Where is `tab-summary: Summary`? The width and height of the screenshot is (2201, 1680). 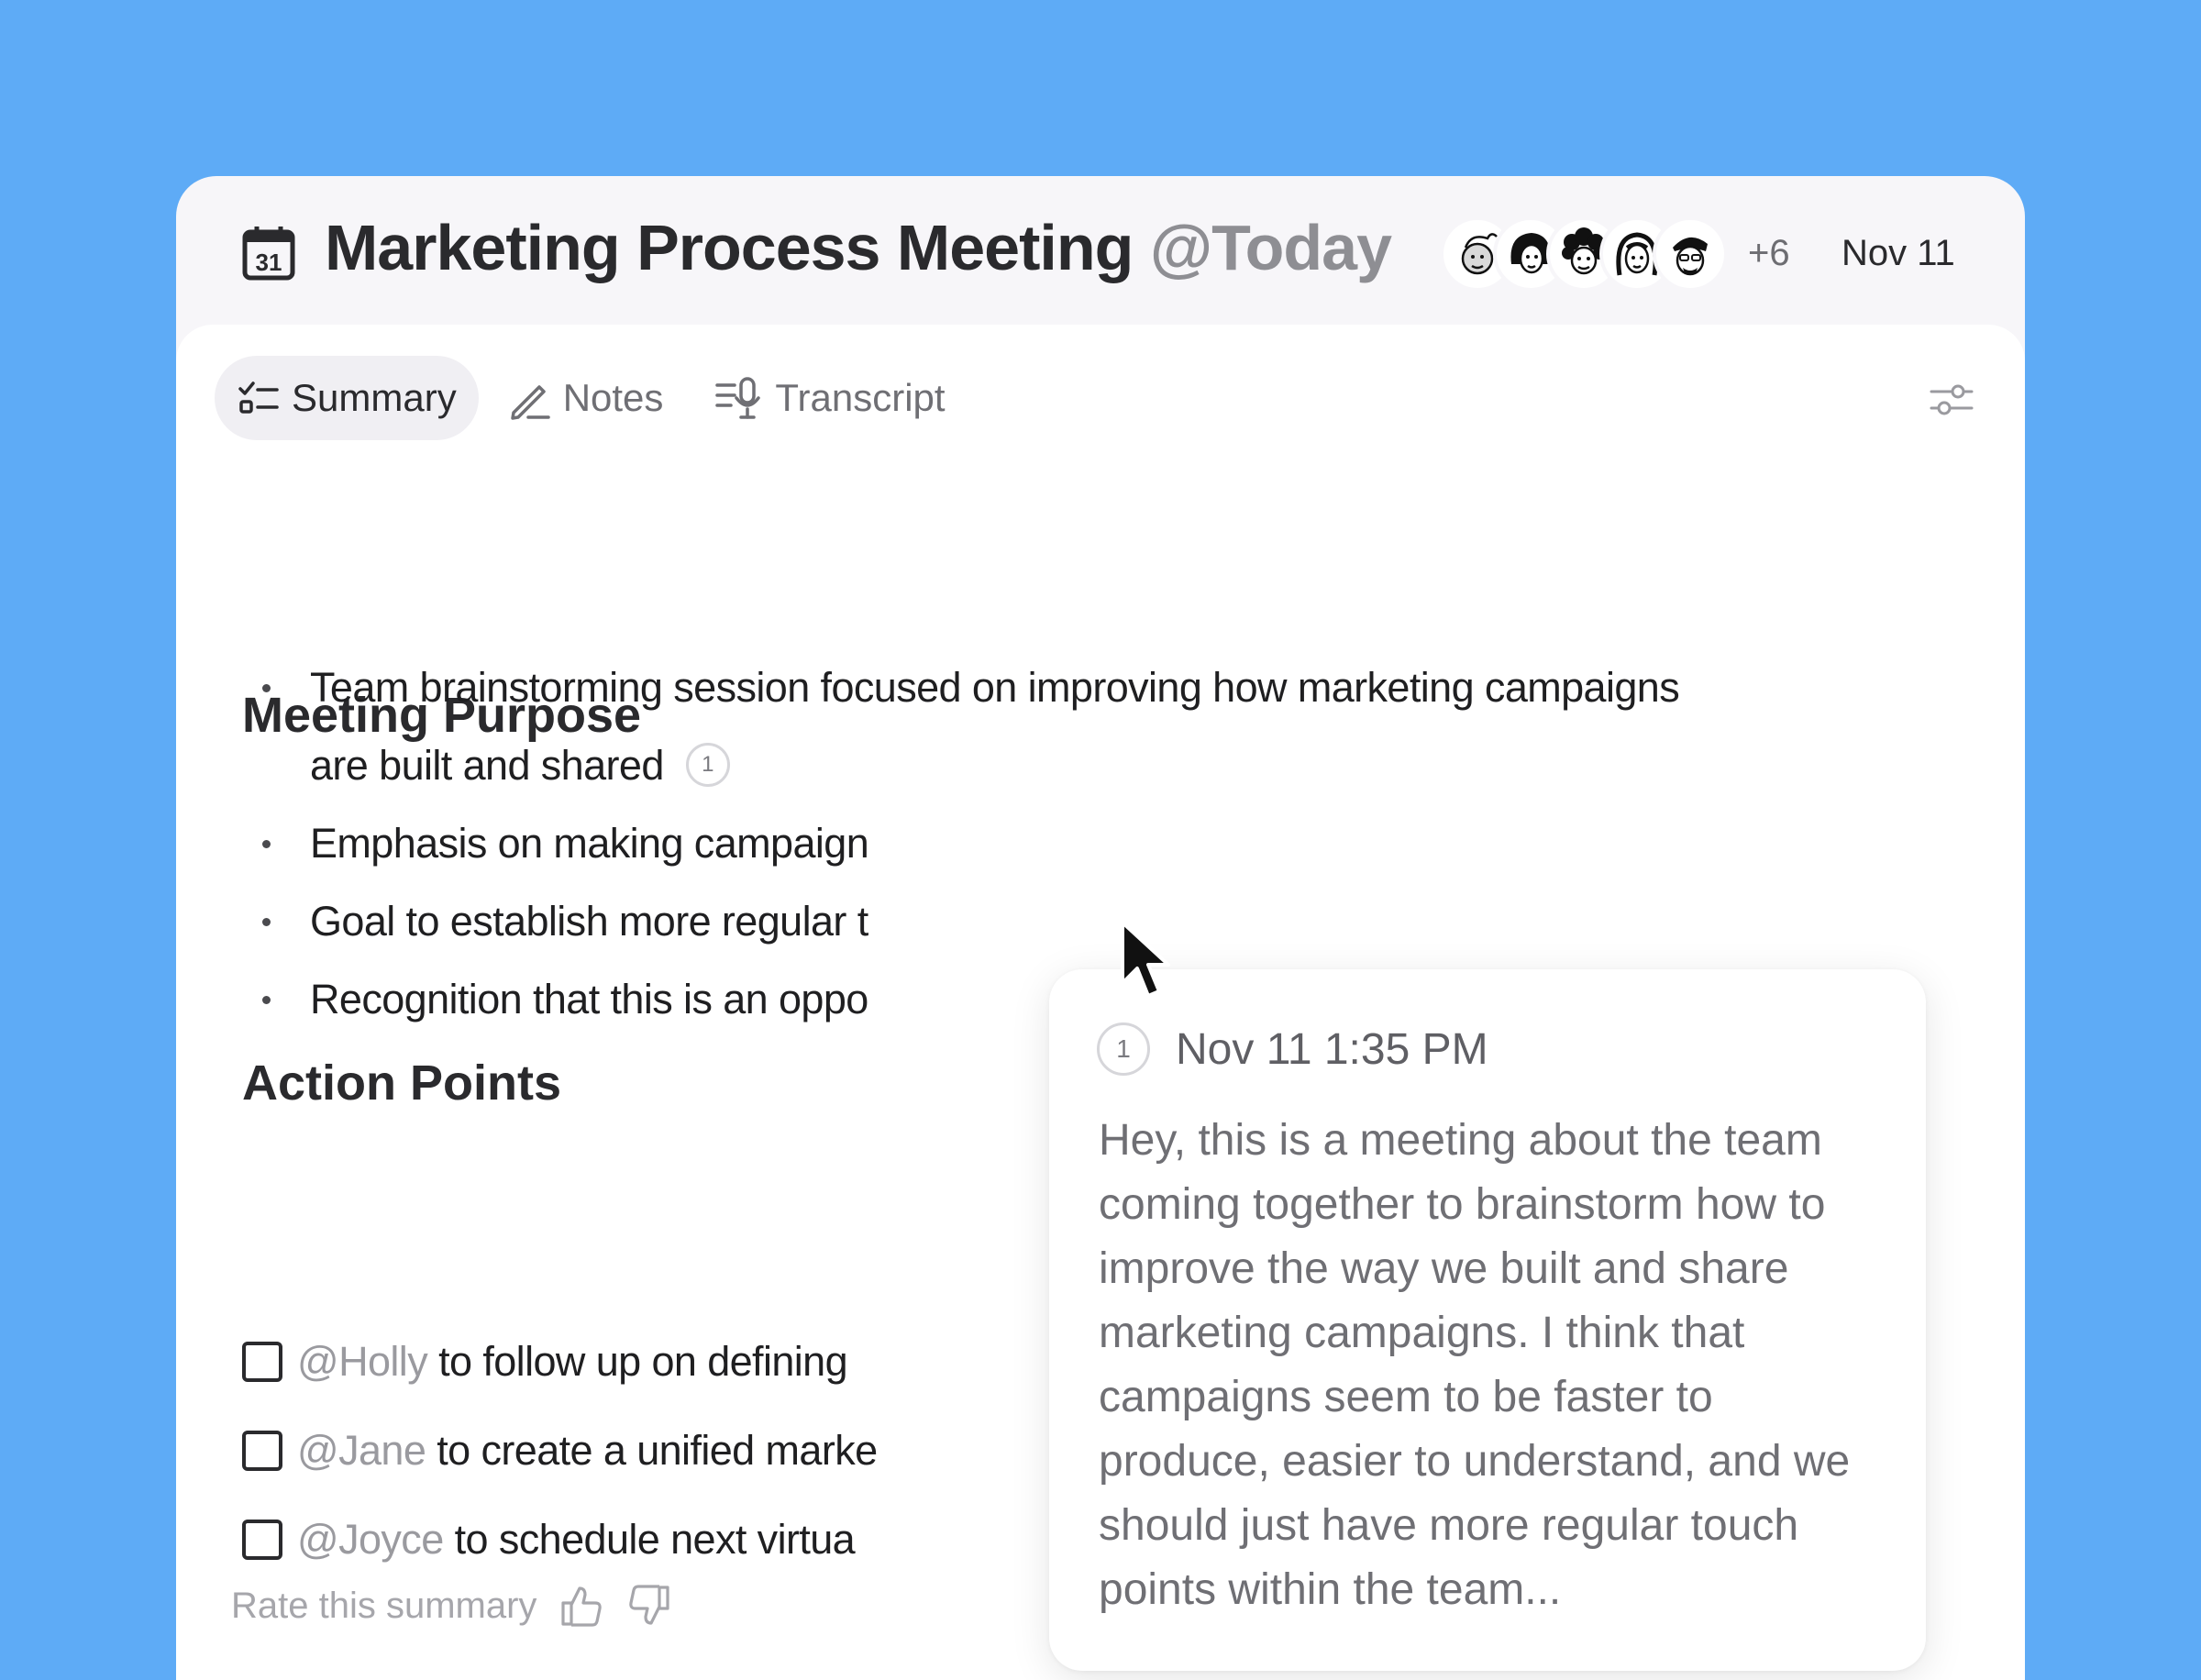
tab-summary: Summary is located at coordinates (347, 398).